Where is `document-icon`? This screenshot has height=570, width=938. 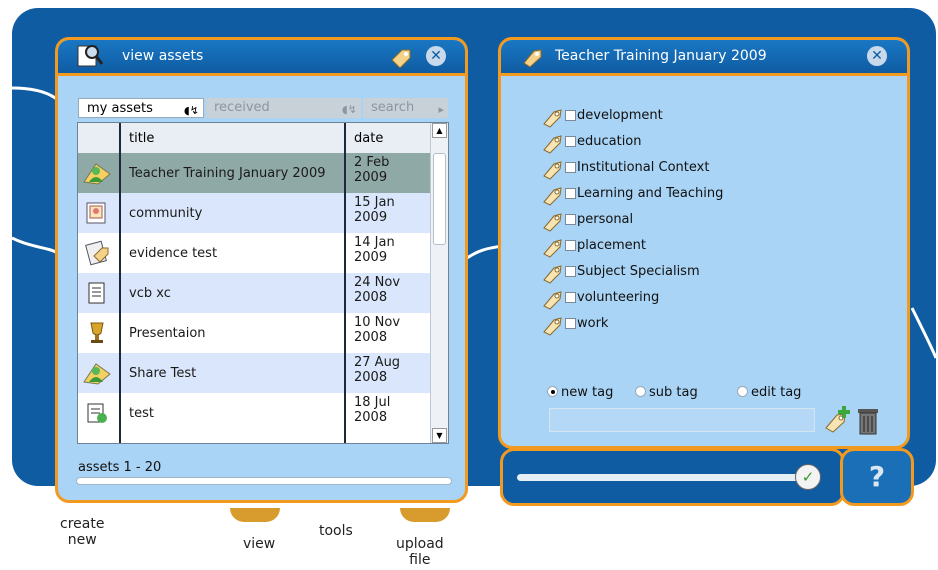 document-icon is located at coordinates (96, 293).